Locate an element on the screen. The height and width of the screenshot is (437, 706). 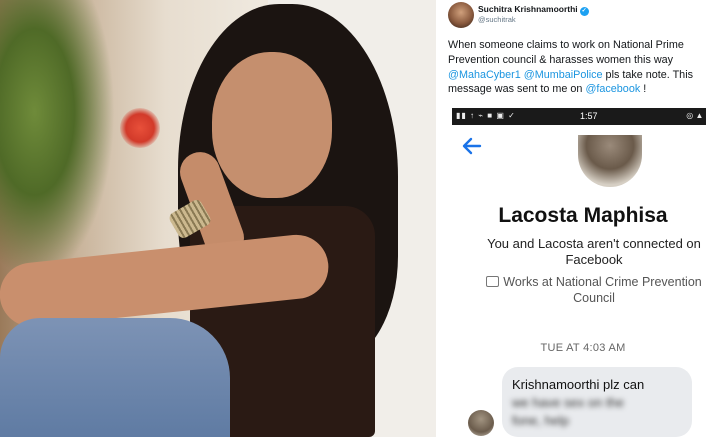
status-icons-left: ▮▮ ↑ ⌁ ■ ▣ ✓ is located at coordinates (486, 115).